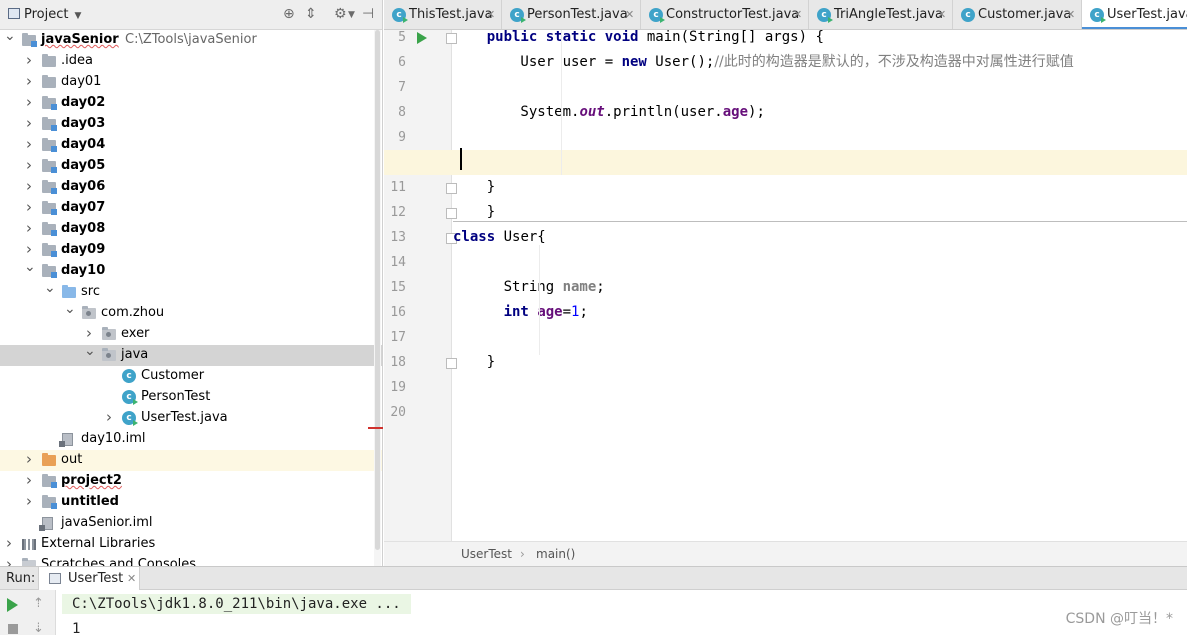 This screenshot has width=1187, height=635. I want to click on tree-item: ⌄ com.zhou, so click(191, 313).